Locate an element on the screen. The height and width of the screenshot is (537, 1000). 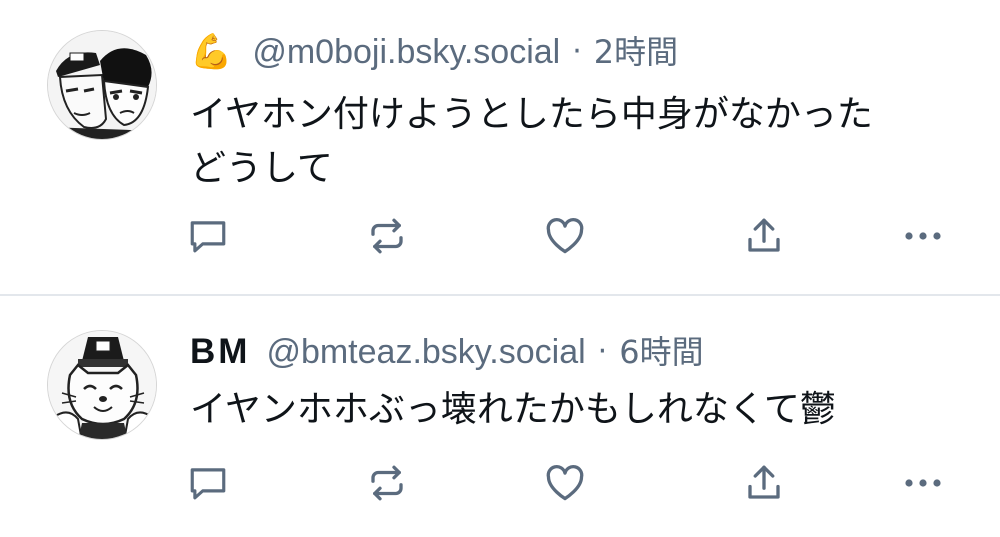
post-text: イヤンホホぶっ壊れたかもしれなくて鬱 is located at coordinates (580, 410).